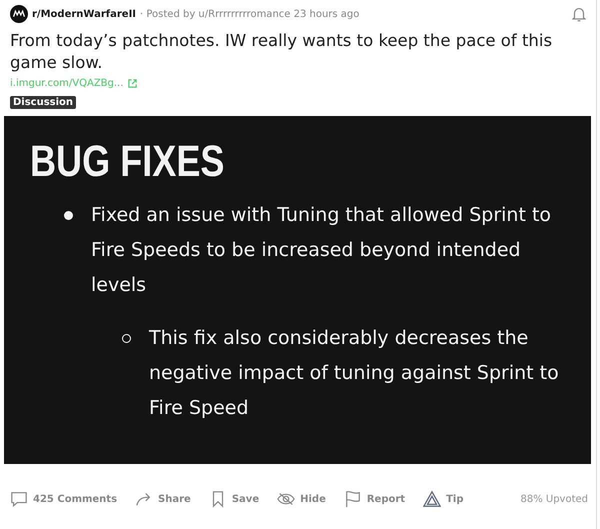 This screenshot has width=600, height=529. What do you see at coordinates (282, 52) in the screenshot?
I see `post-title: From today’s patchnotes. IW really wants to keep the pace of this game slow.` at bounding box center [282, 52].